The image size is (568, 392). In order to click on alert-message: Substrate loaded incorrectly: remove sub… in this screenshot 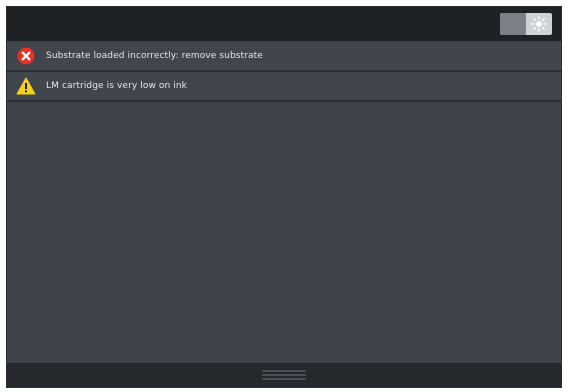, I will do `click(154, 56)`.